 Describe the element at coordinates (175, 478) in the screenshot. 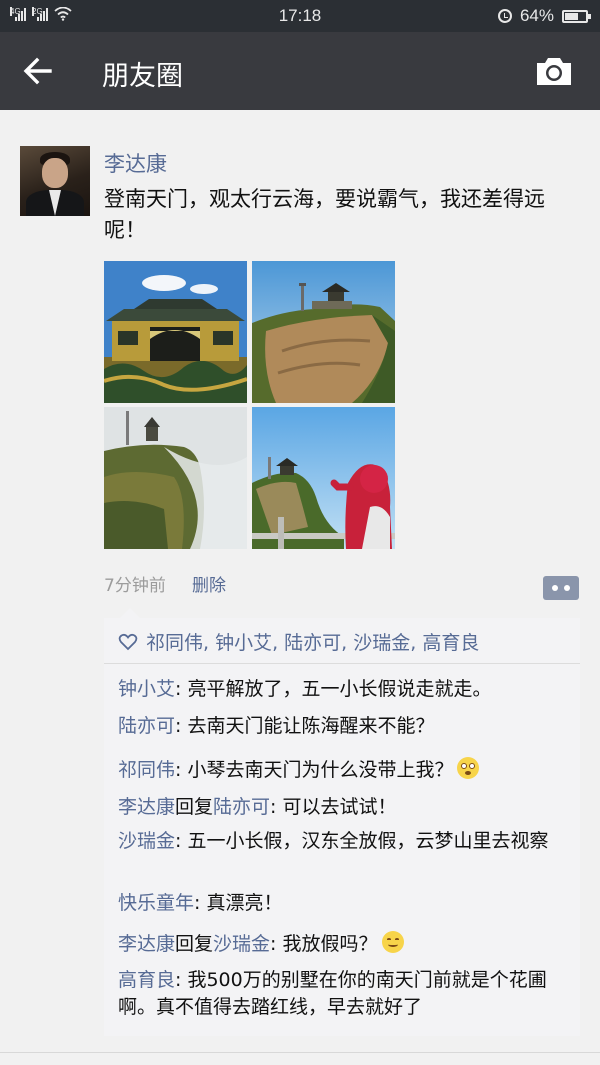

I see `photo-misty-mountain` at that location.